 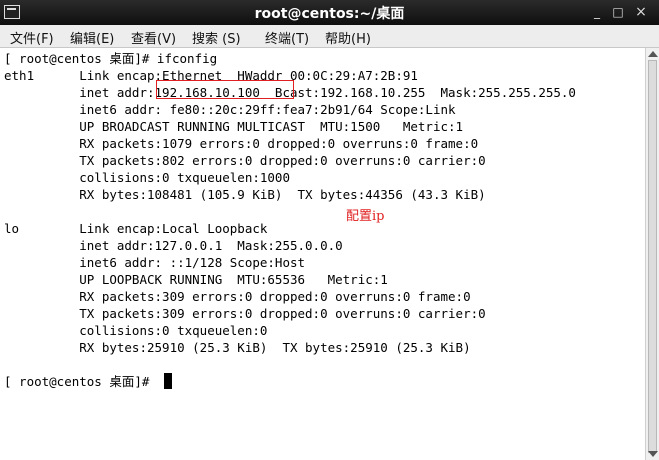 I want to click on terminal-line: collisions:0 txqueuelen:0, so click(x=136, y=330).